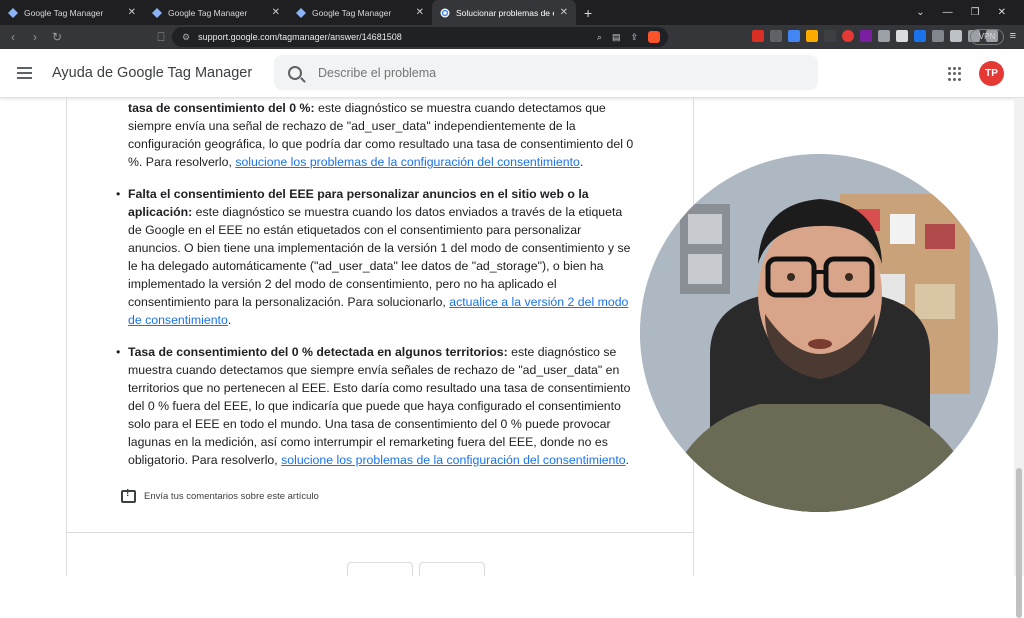 Image resolution: width=1024 pixels, height=618 pixels. What do you see at coordinates (35, 37) in the screenshot?
I see `forward-icon: ›` at bounding box center [35, 37].